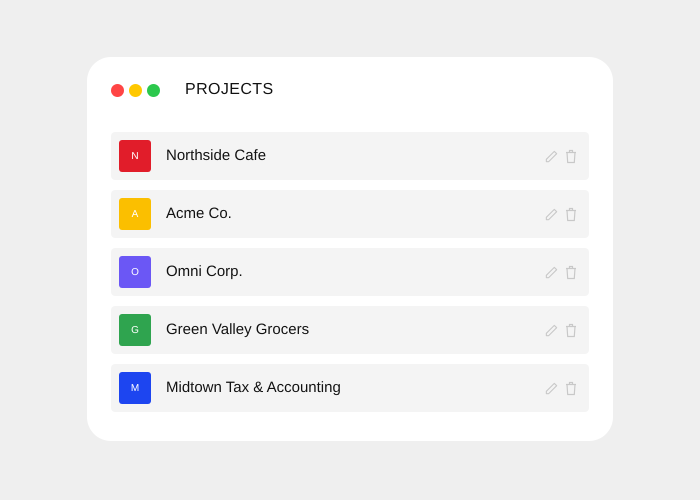  What do you see at coordinates (350, 272) in the screenshot?
I see `project-row: O Omni Corp.` at bounding box center [350, 272].